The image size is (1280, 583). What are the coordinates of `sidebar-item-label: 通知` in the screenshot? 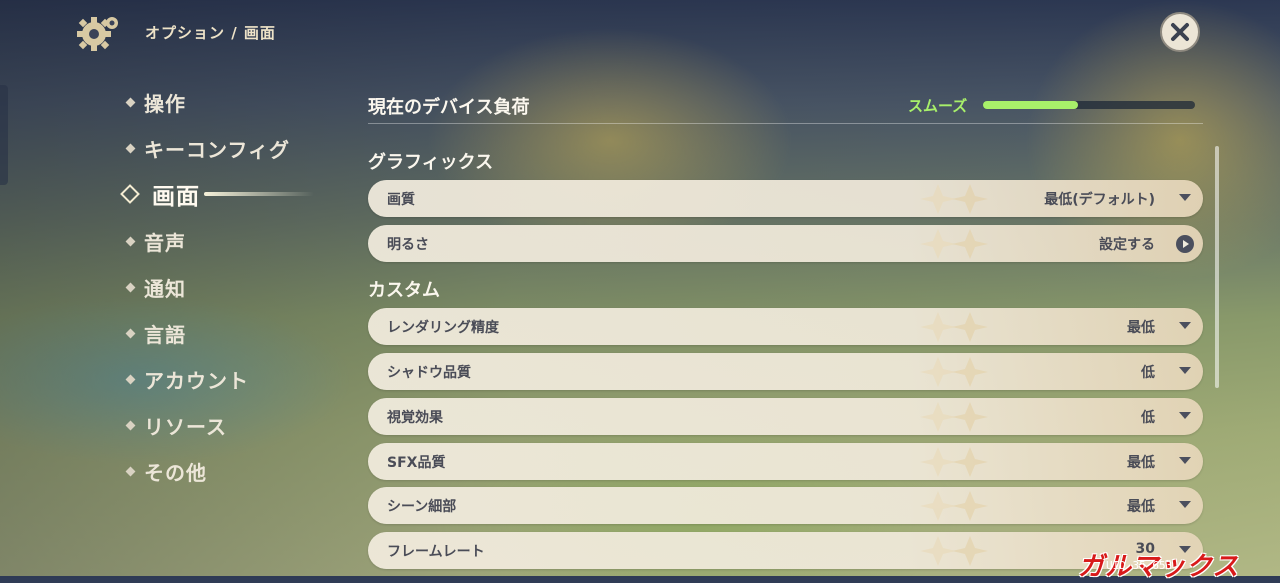 It's located at (165, 288).